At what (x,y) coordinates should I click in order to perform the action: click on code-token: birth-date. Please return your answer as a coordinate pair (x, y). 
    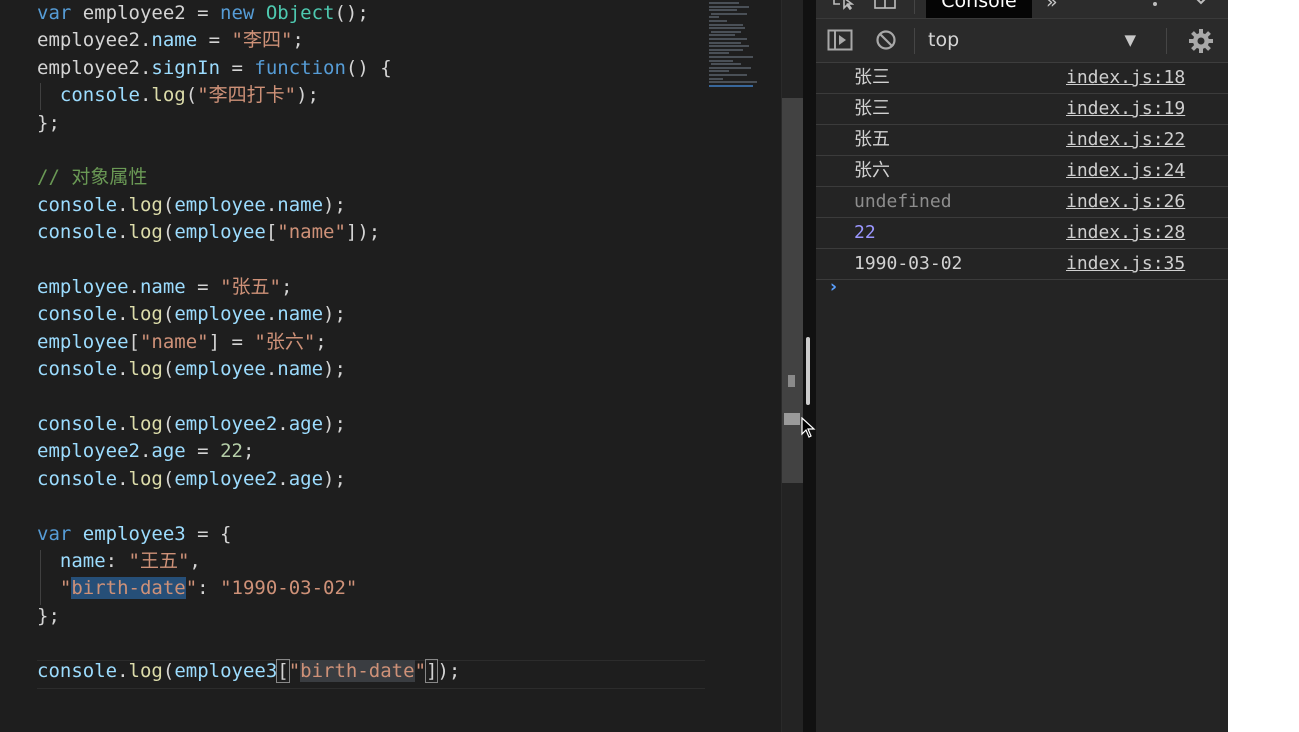
    Looking at the image, I should click on (357, 670).